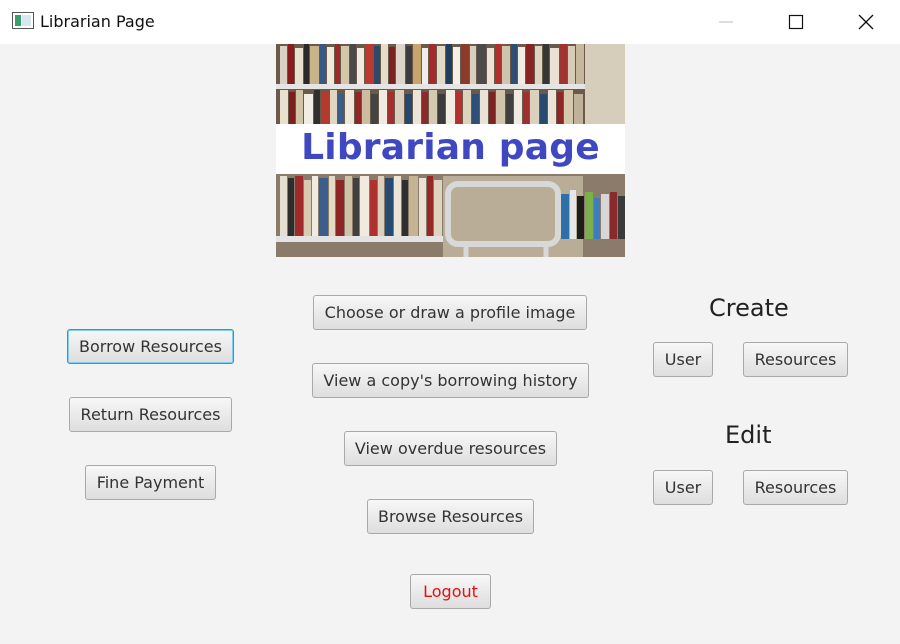  Describe the element at coordinates (450, 149) in the screenshot. I see `banner-heading: Librarian page` at that location.